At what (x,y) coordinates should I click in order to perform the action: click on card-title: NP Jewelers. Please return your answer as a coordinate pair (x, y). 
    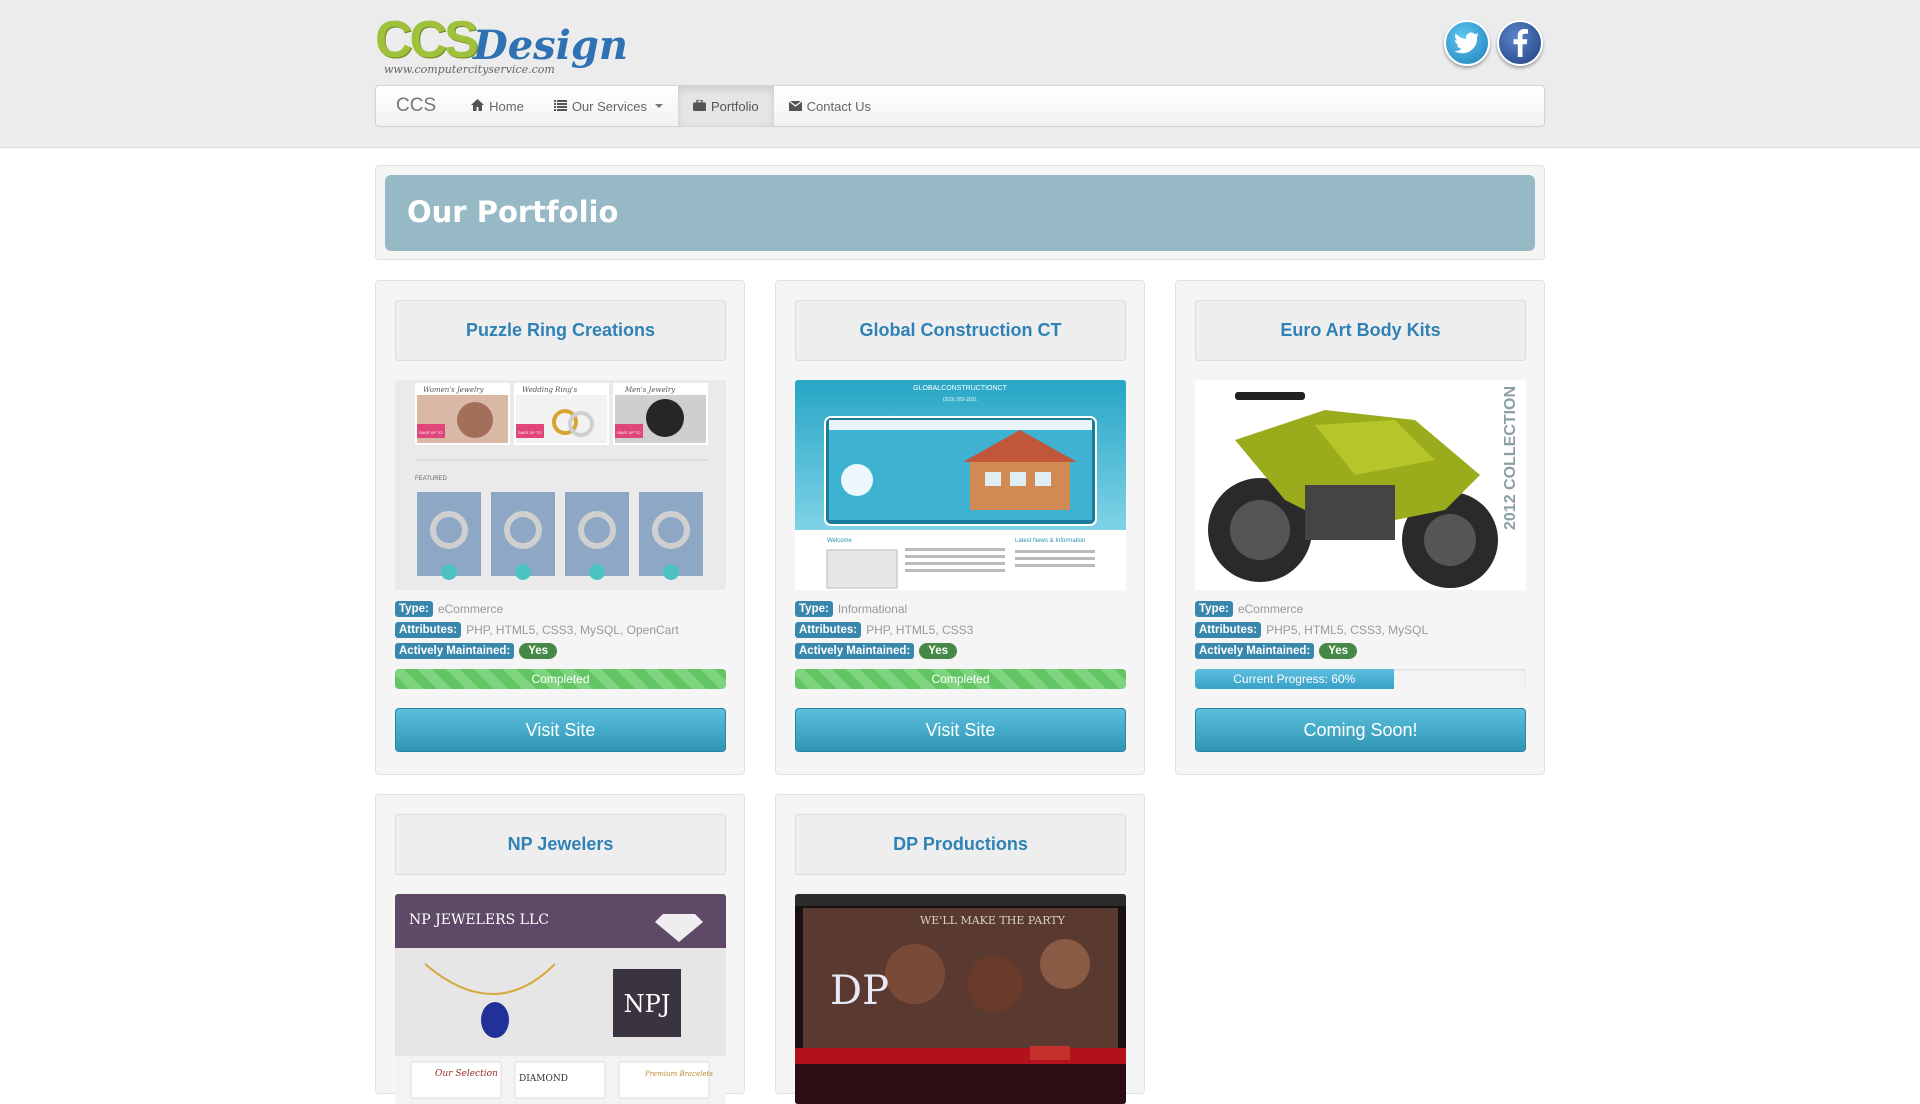
    Looking at the image, I should click on (560, 844).